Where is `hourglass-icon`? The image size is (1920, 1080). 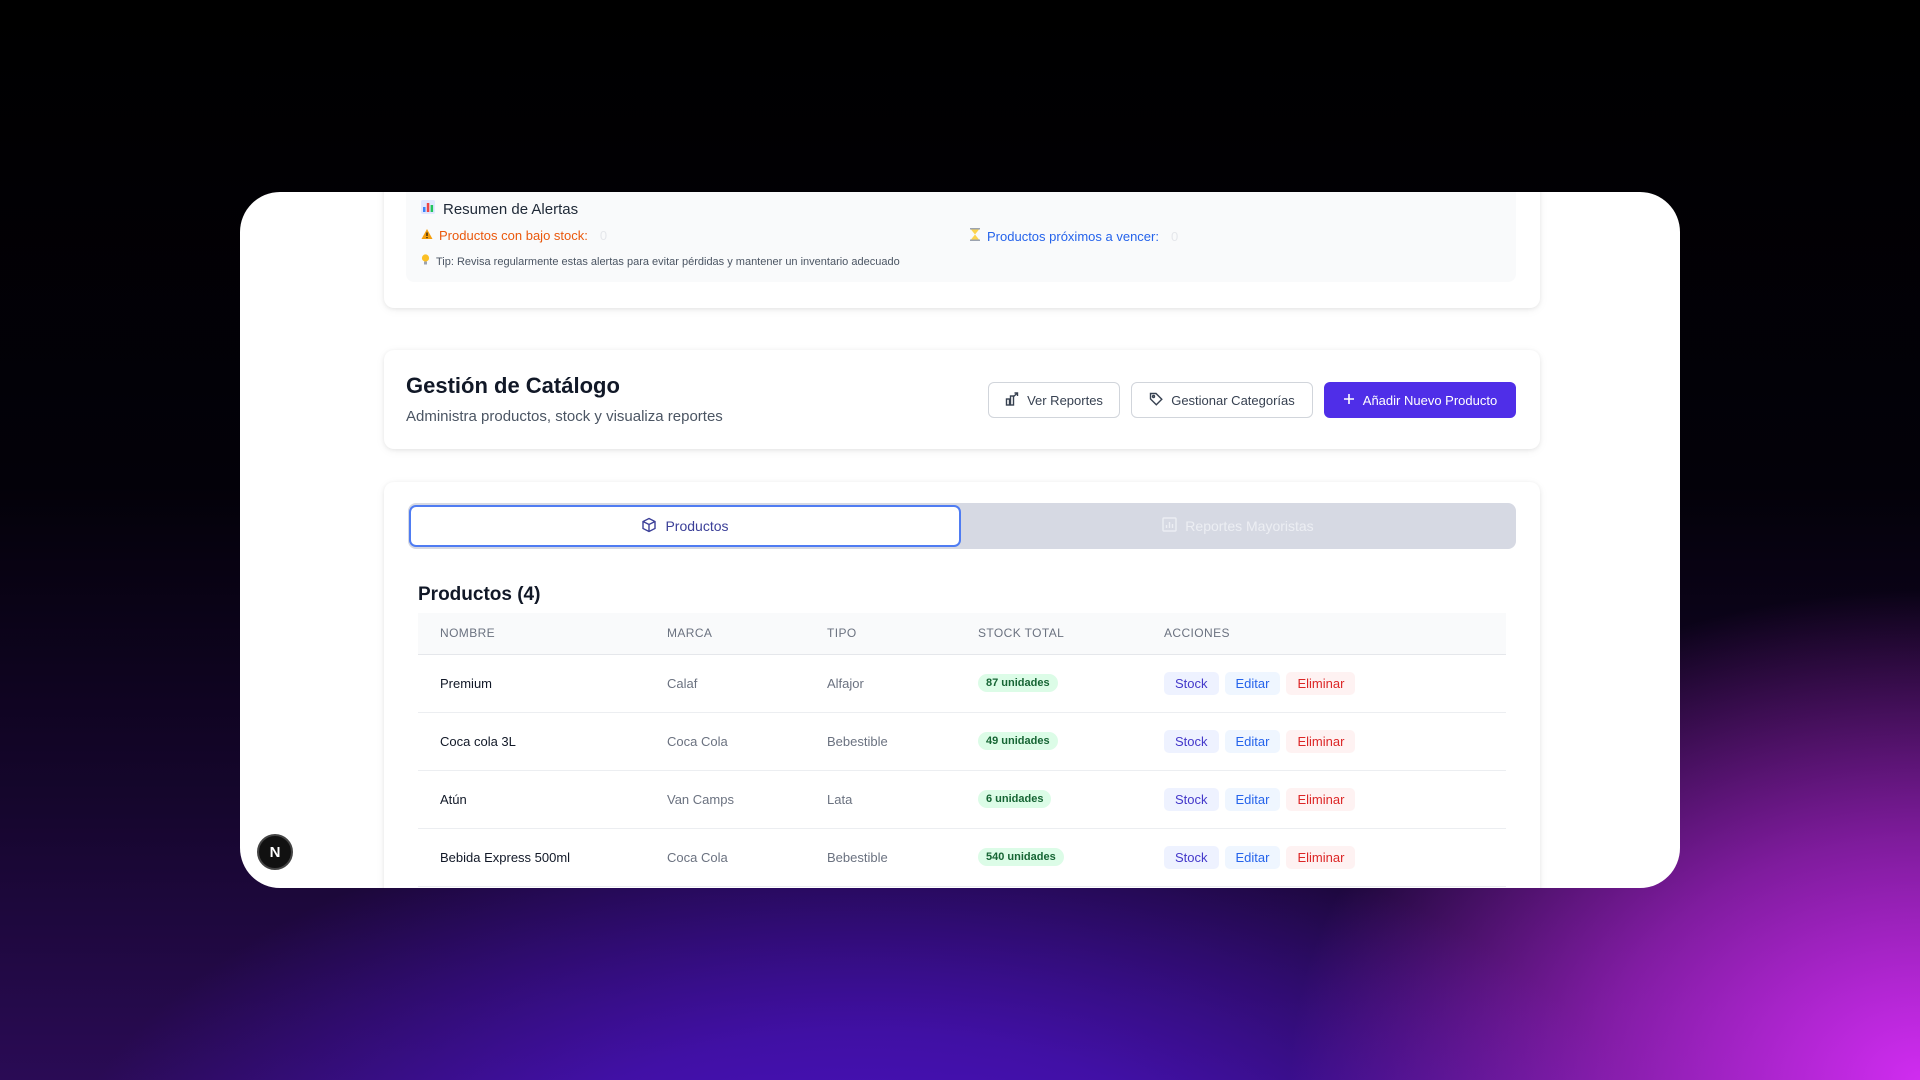 hourglass-icon is located at coordinates (975, 236).